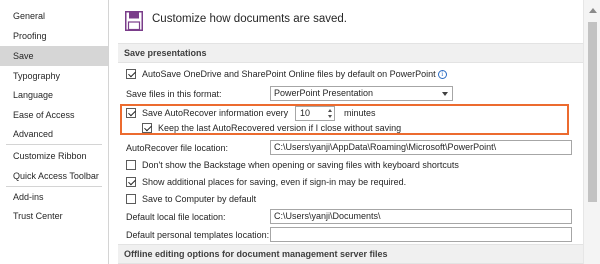 The image size is (600, 264). I want to click on spin-up-icon, so click(330, 110).